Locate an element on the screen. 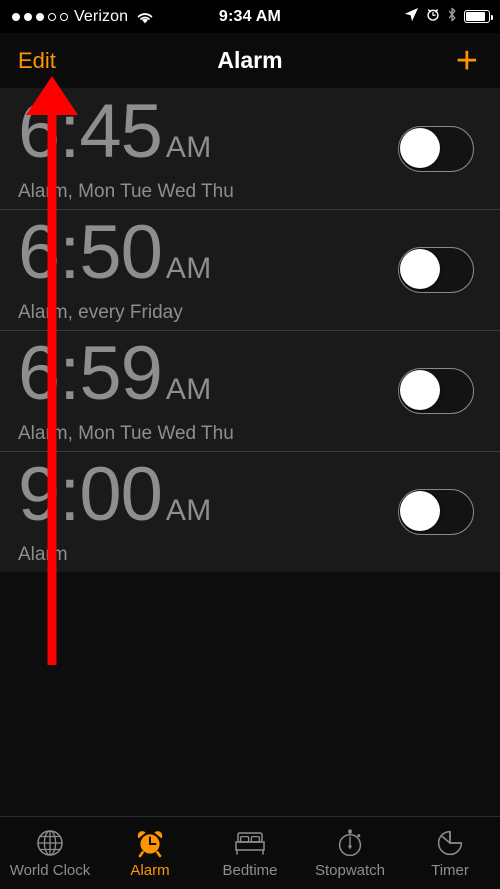  bluetooth-icon is located at coordinates (452, 17).